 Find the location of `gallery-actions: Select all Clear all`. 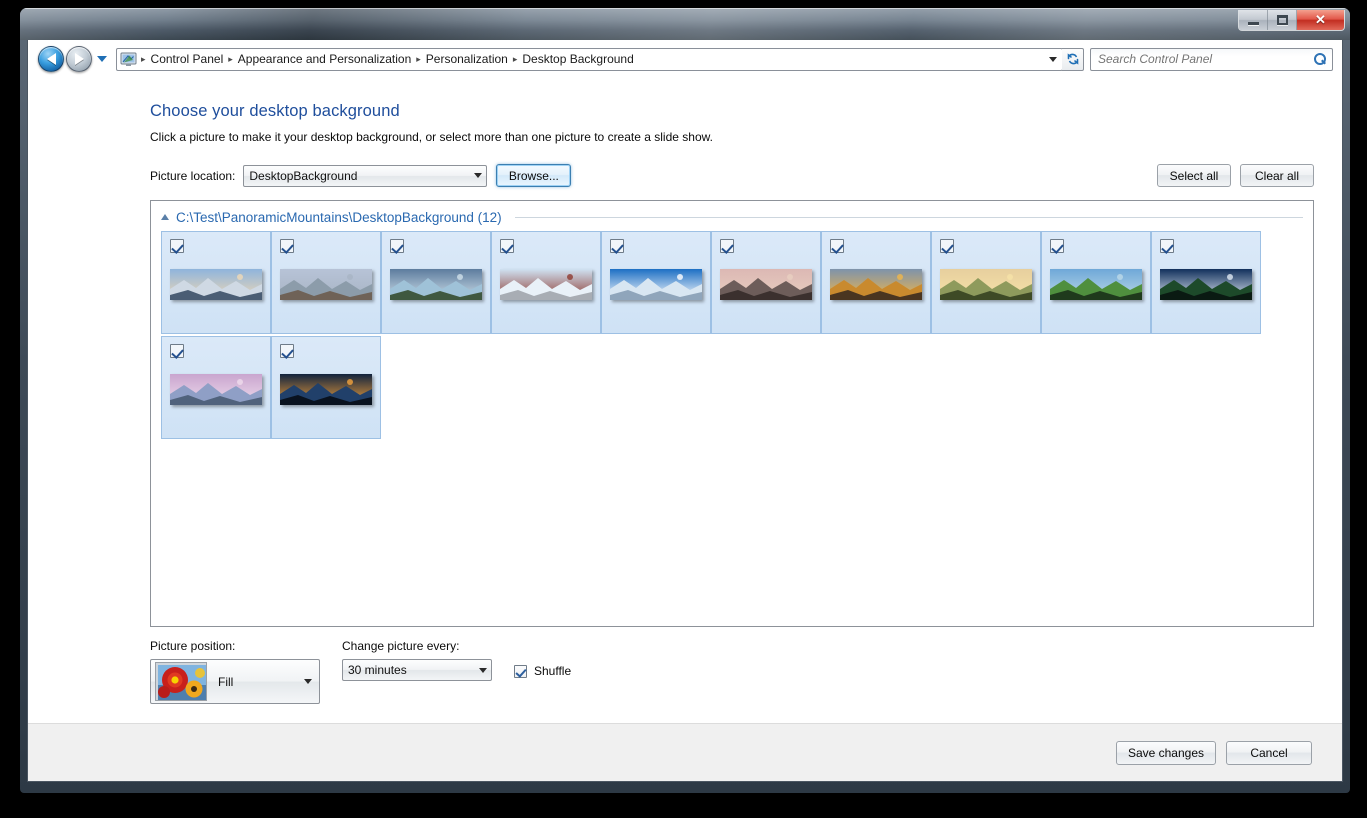

gallery-actions: Select all Clear all is located at coordinates (1235, 175).